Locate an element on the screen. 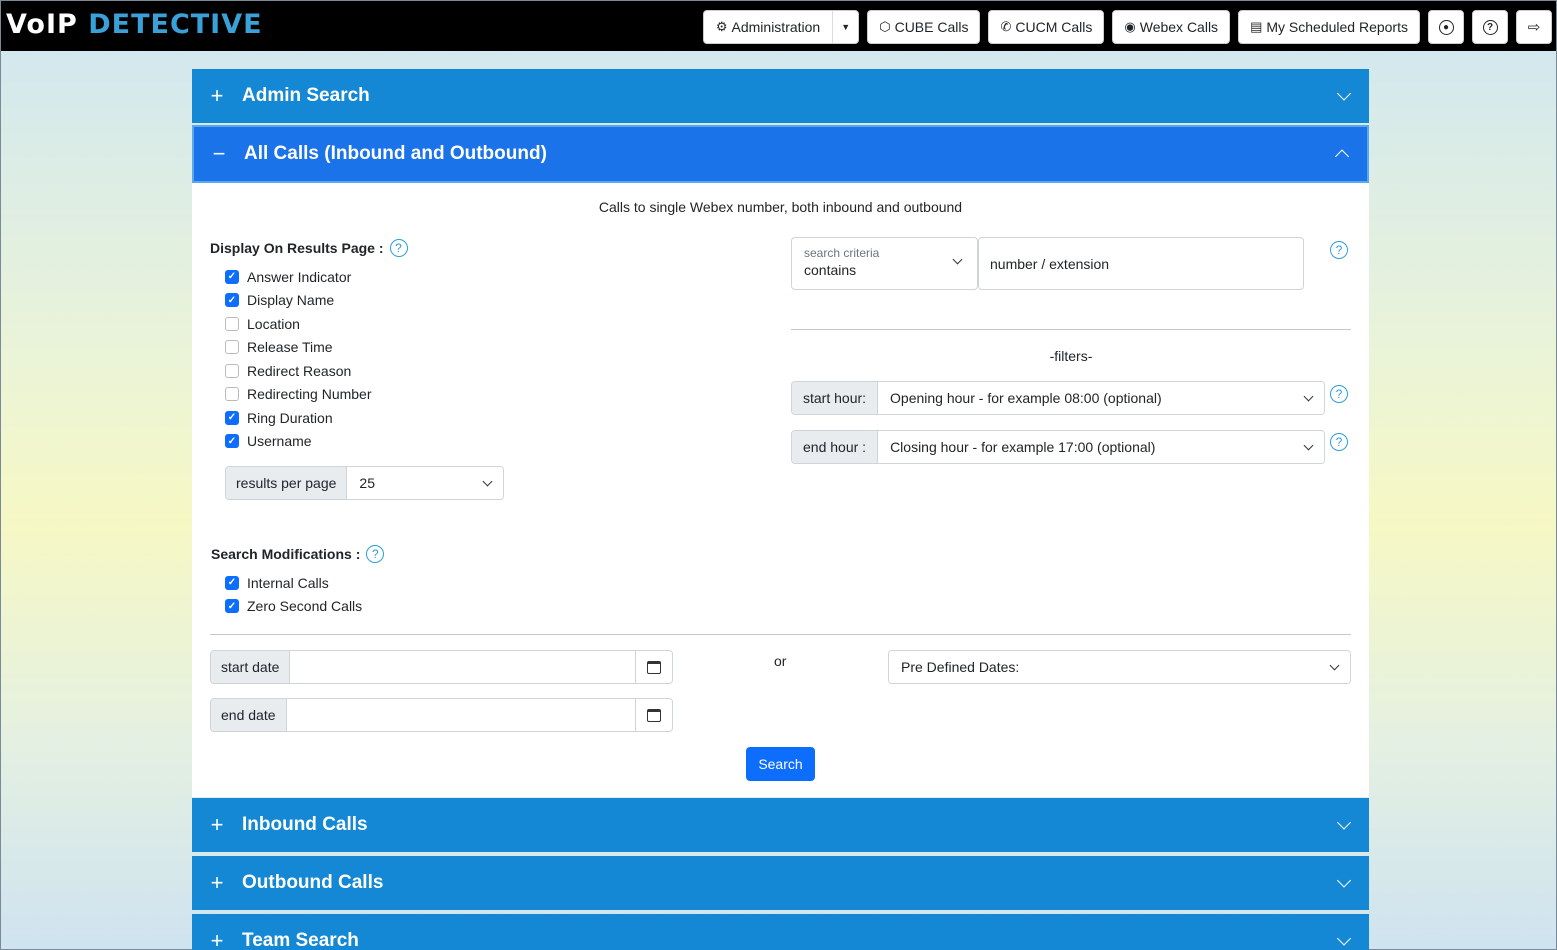  number-extension-placeholder: number / extension is located at coordinates (1050, 263).